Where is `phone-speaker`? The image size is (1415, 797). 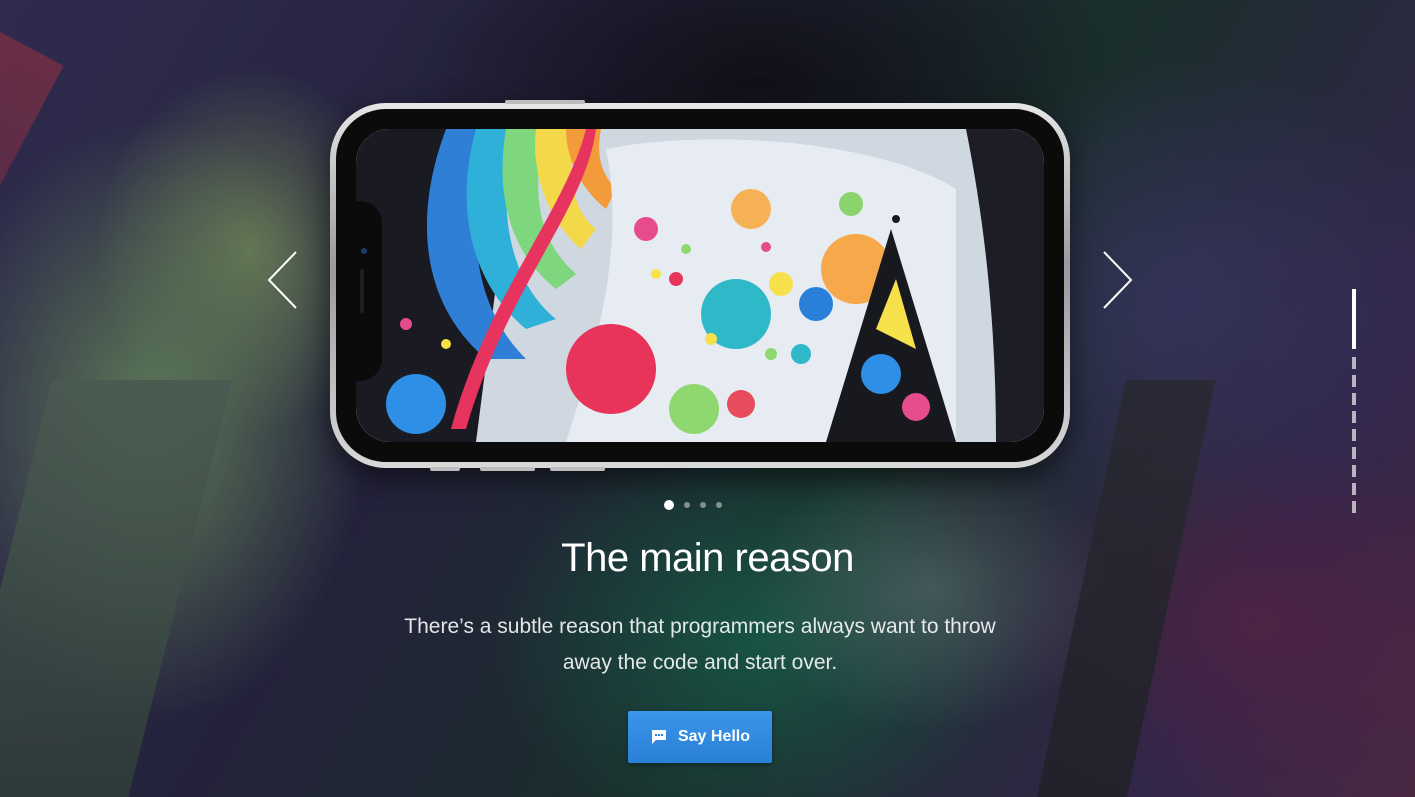
phone-speaker is located at coordinates (362, 291).